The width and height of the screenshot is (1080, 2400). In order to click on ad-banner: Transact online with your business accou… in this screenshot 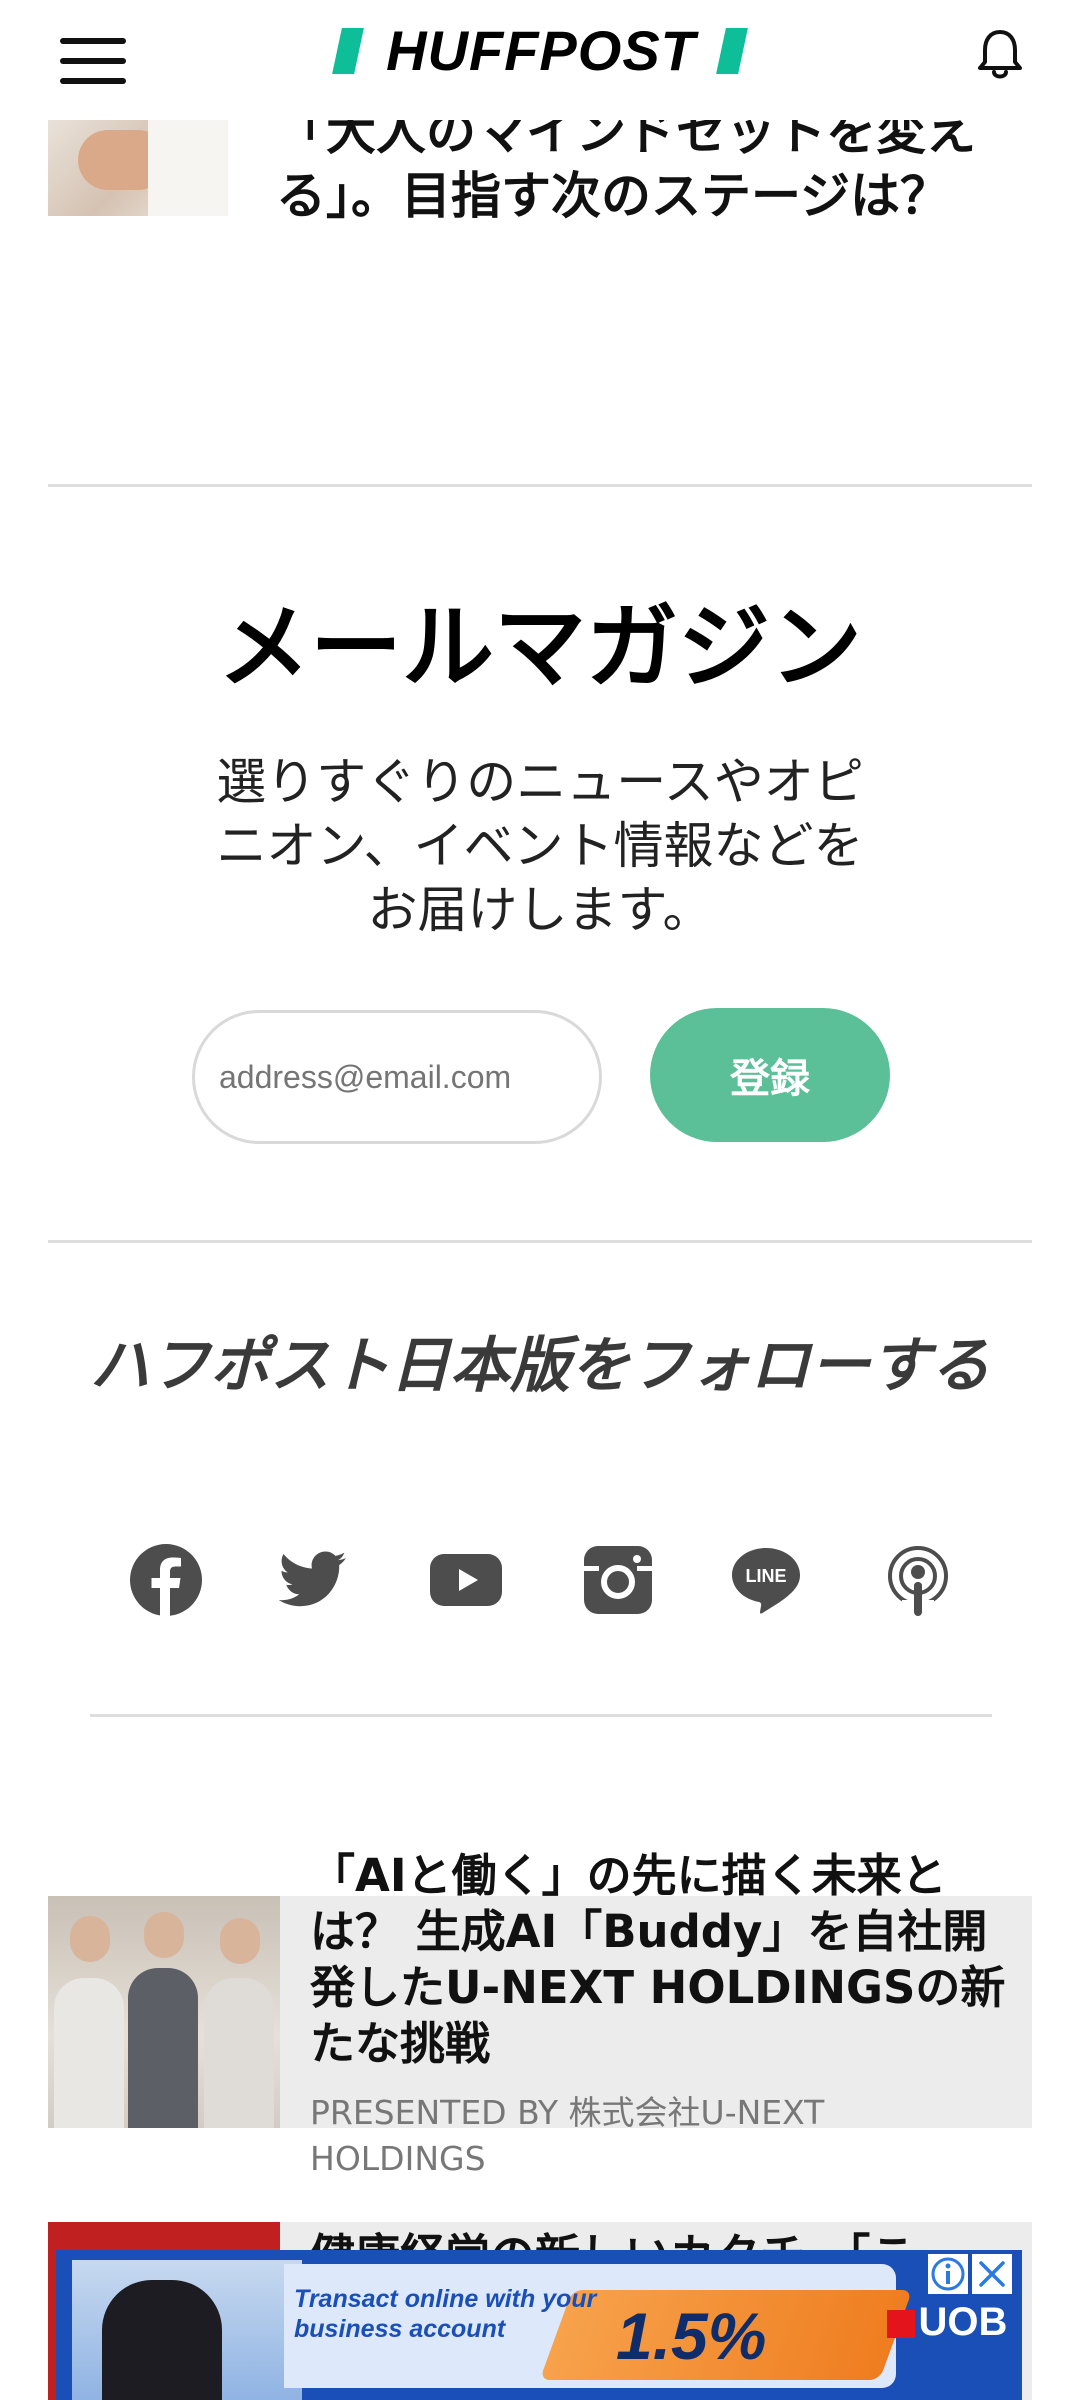, I will do `click(539, 2325)`.